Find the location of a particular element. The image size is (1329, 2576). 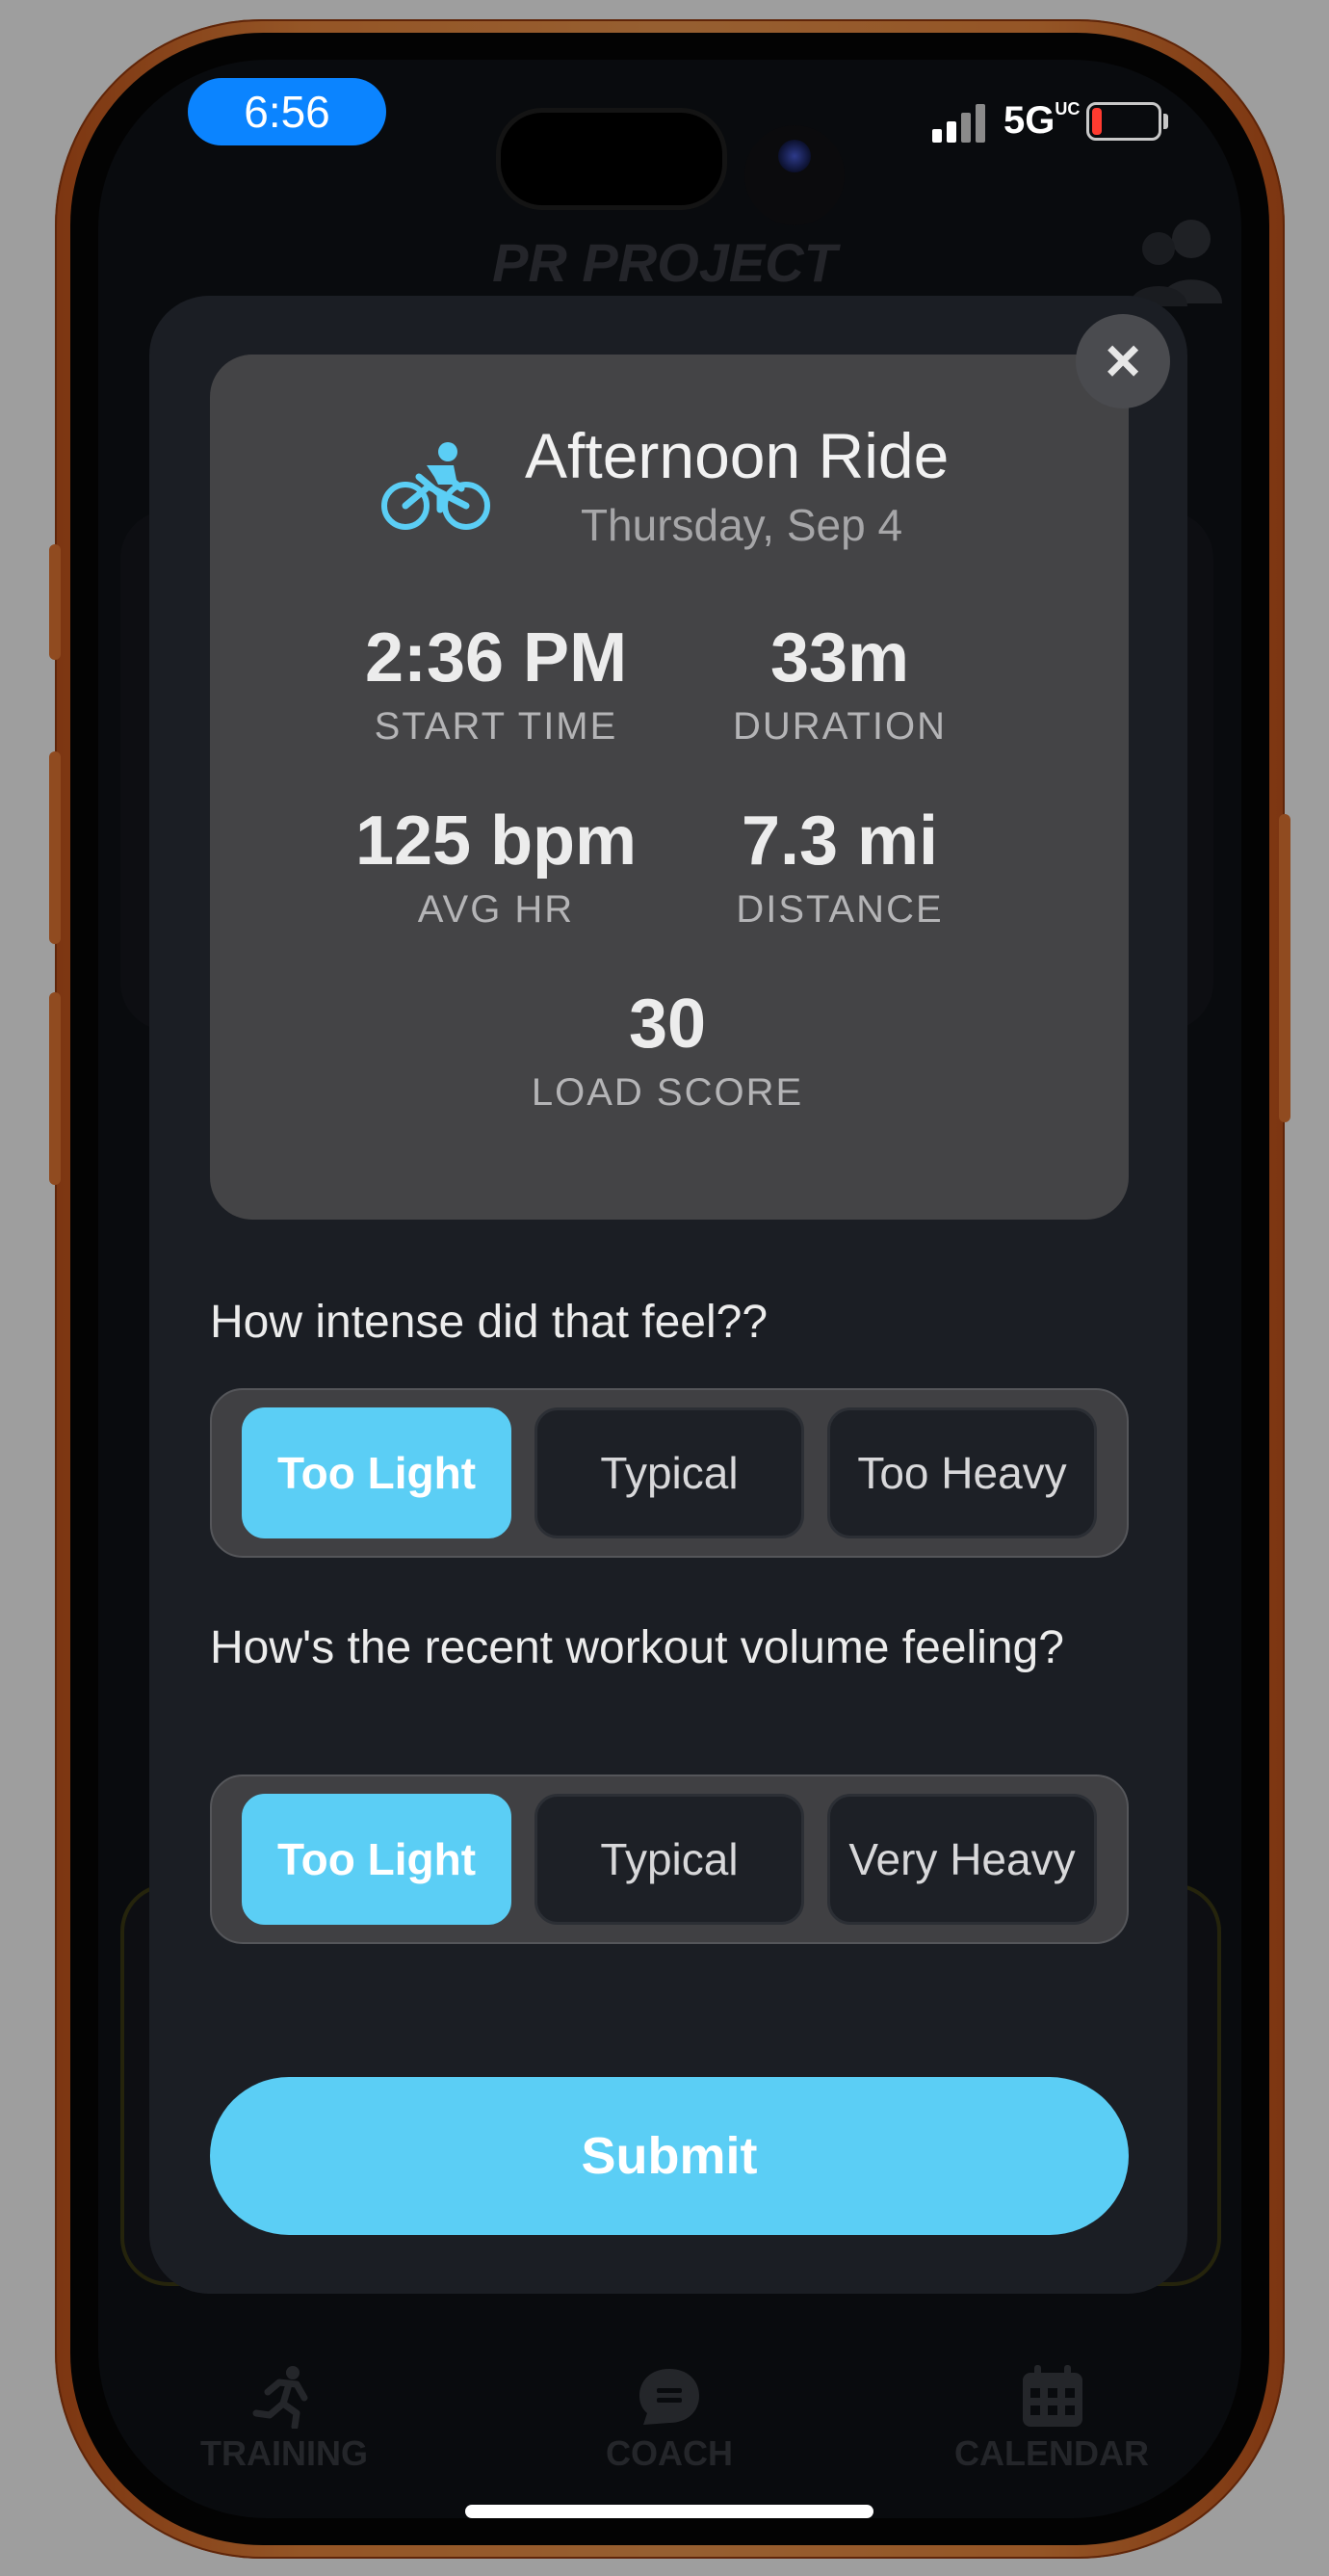

power-button is located at coordinates (1285, 968).